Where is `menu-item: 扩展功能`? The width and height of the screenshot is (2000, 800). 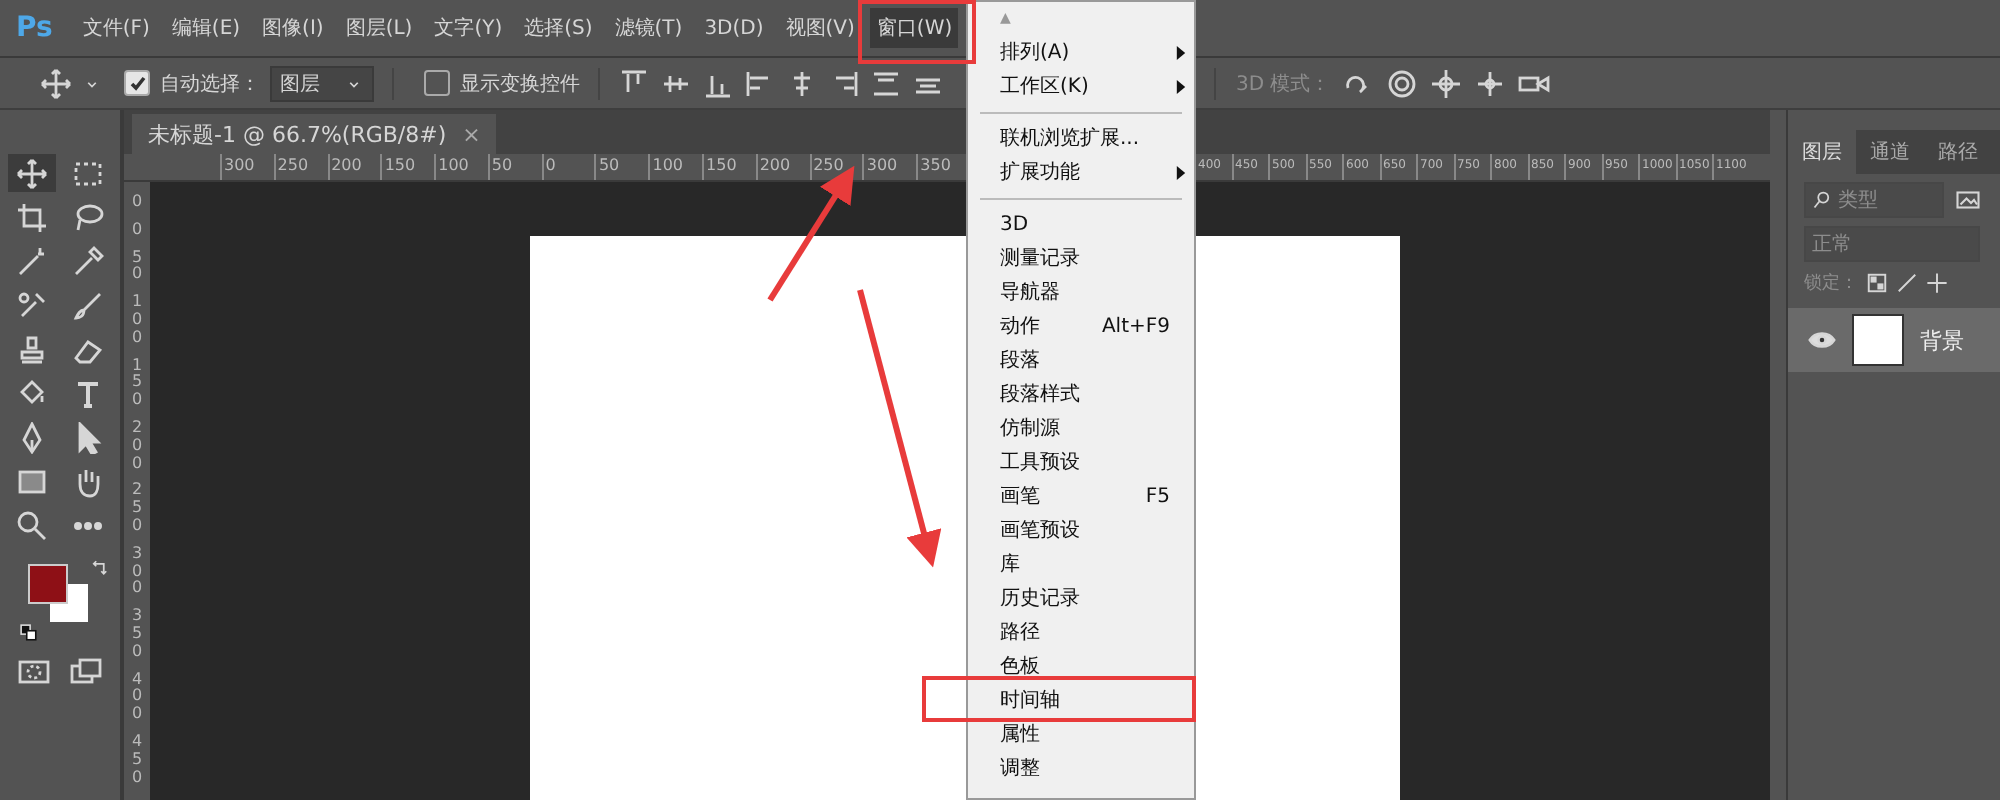 menu-item: 扩展功能 is located at coordinates (1088, 173).